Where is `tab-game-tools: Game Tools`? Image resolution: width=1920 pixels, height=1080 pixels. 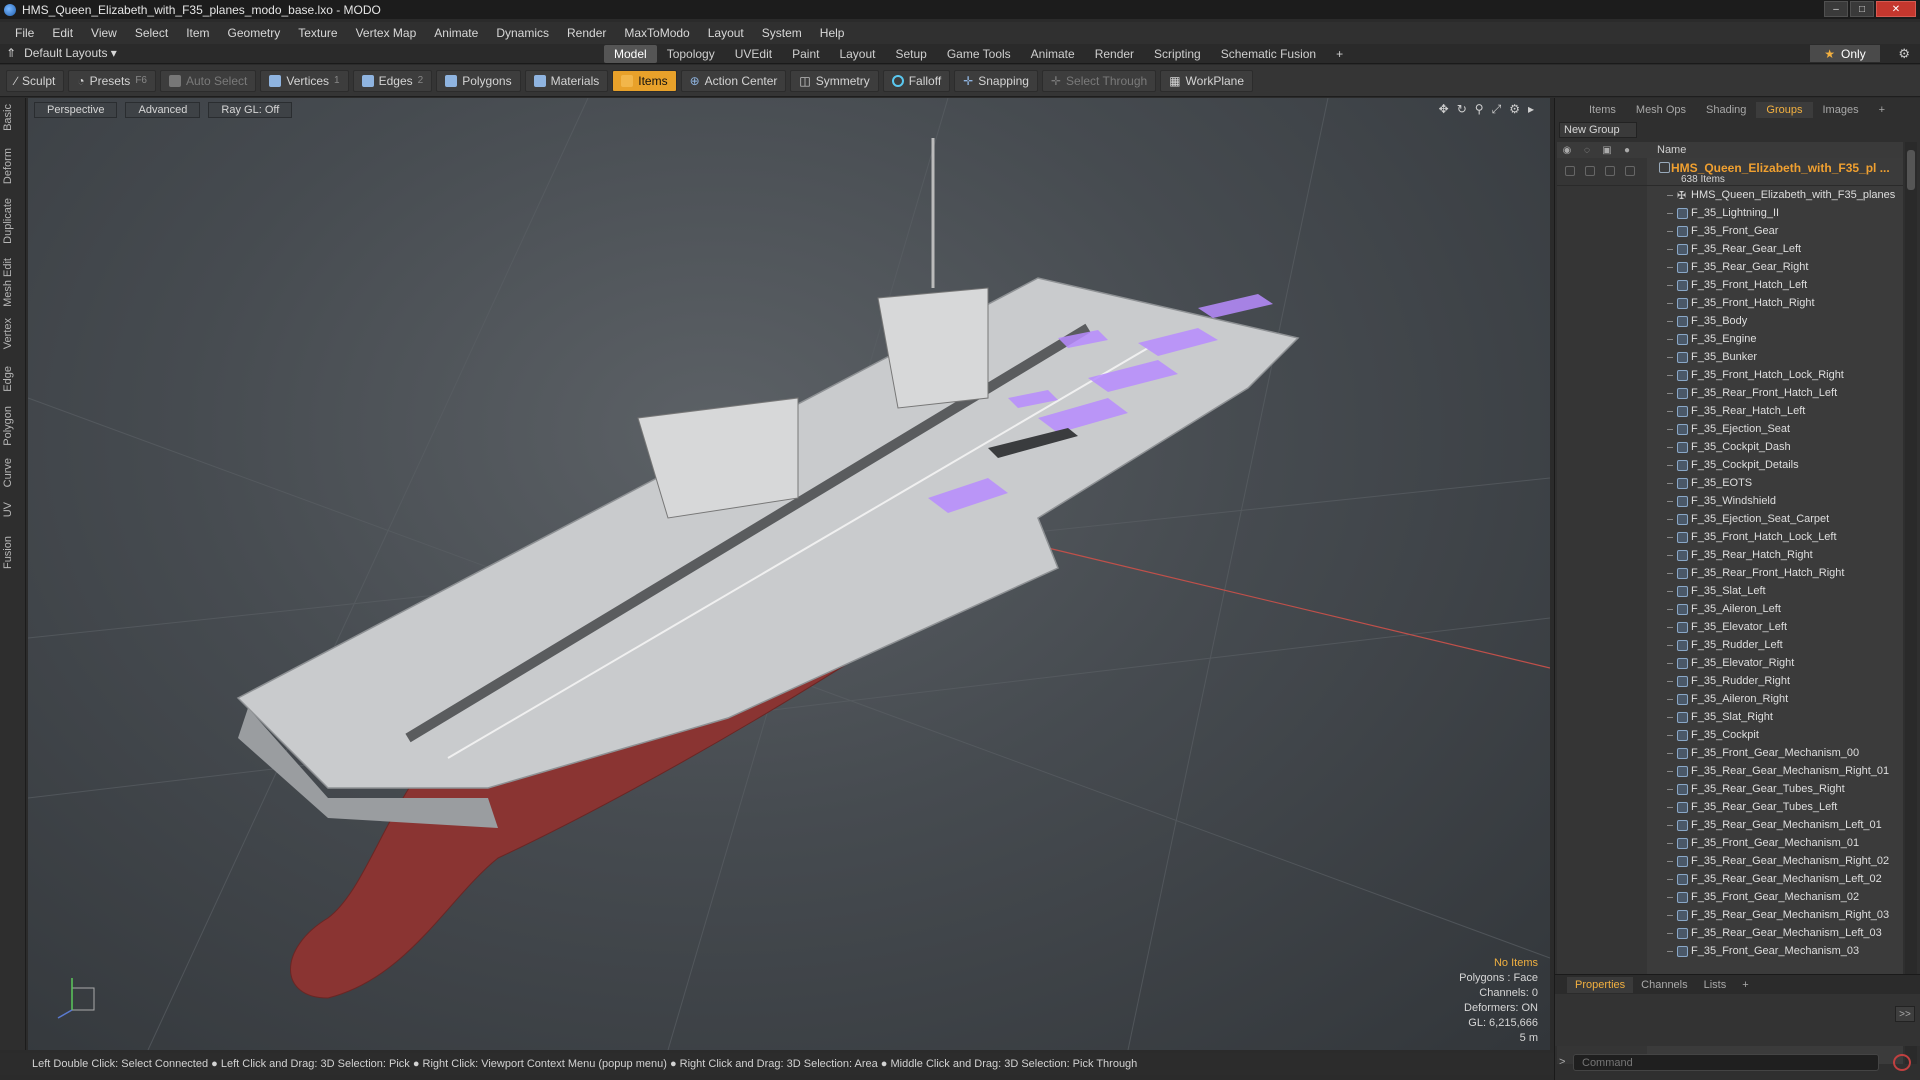
tab-game-tools: Game Tools is located at coordinates (979, 54).